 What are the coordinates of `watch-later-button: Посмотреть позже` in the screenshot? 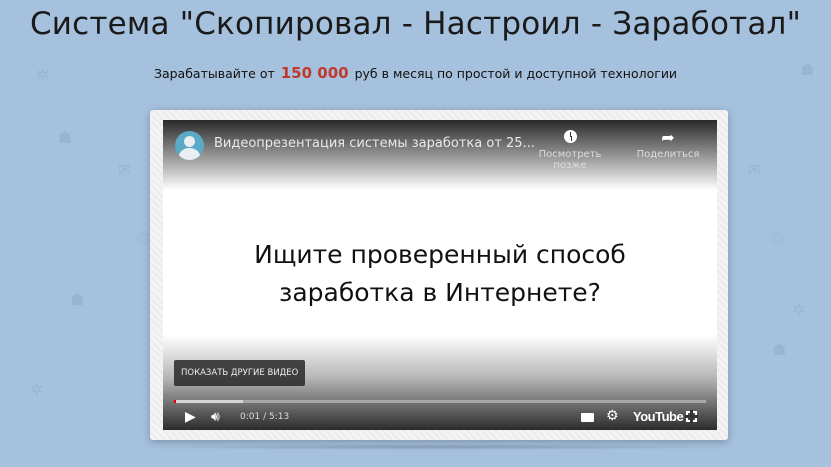 It's located at (570, 149).